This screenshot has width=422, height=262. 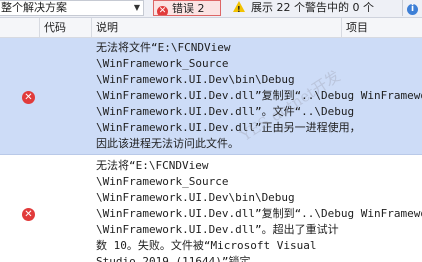 I want to click on scope-dropdown: 整个解决方案 ▼, so click(x=72, y=8).